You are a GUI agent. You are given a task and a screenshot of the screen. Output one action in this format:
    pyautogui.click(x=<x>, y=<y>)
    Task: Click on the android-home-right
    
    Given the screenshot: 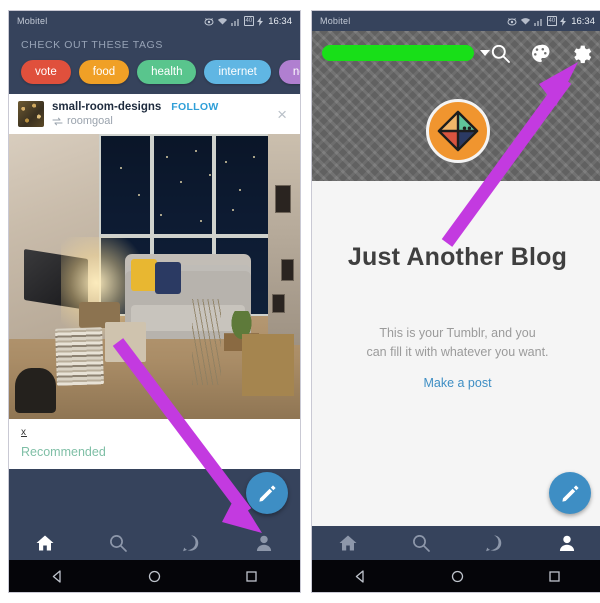 What is the action you would take?
    pyautogui.click(x=457, y=576)
    